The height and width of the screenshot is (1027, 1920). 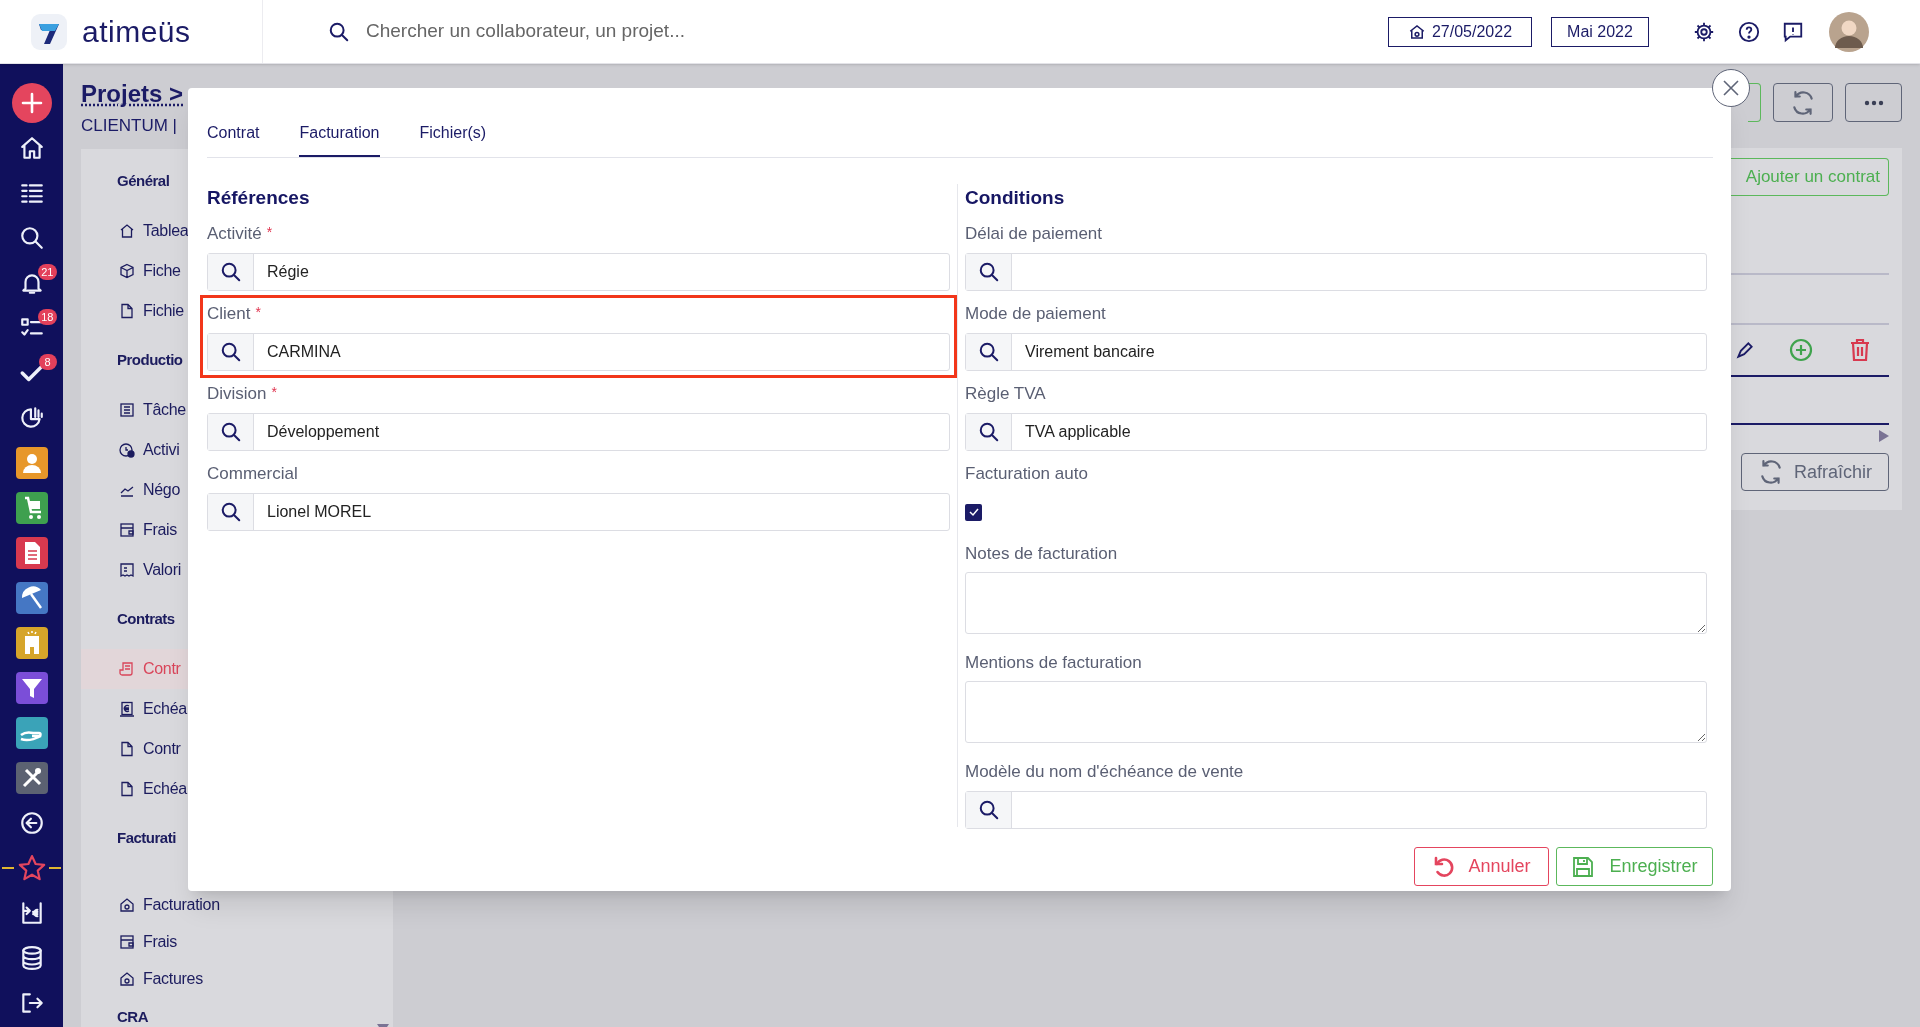 I want to click on section-heading: Conditions, so click(x=1015, y=197).